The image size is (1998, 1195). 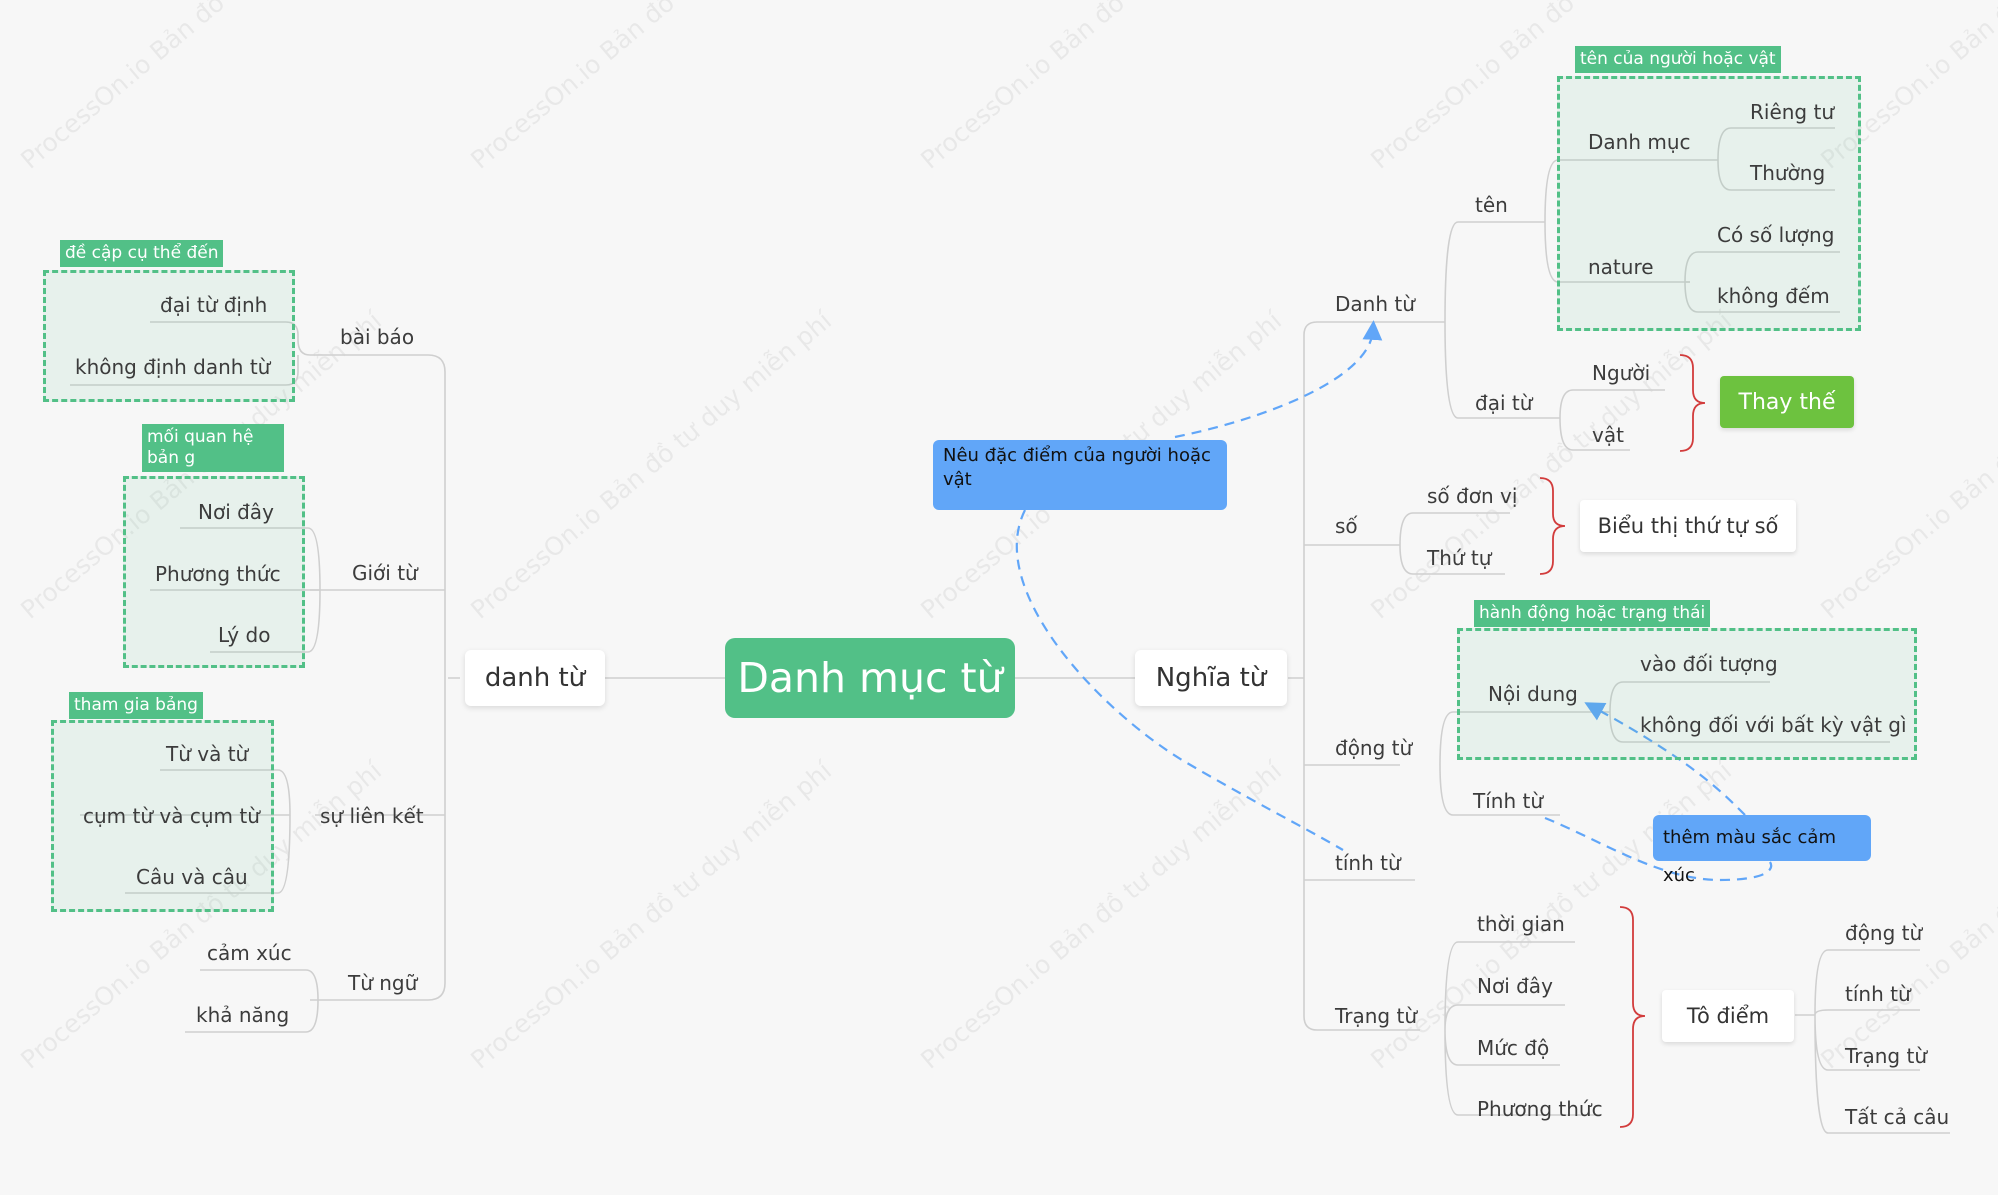 What do you see at coordinates (1592, 613) in the screenshot?
I see `box-label-content: hành động hoặc trạng thái` at bounding box center [1592, 613].